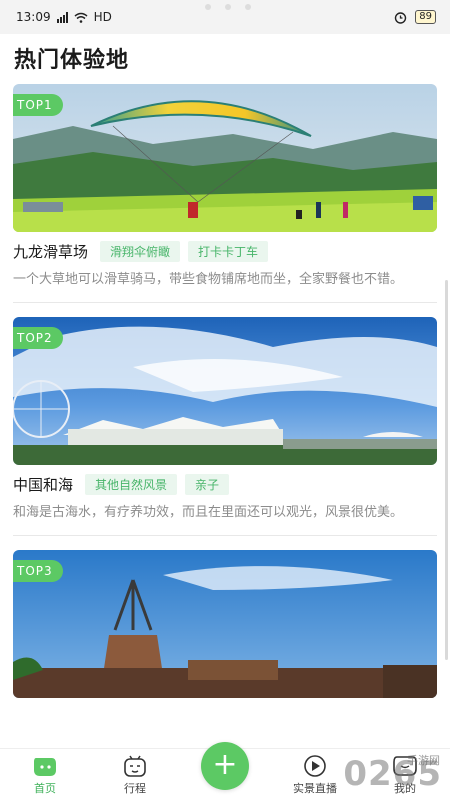  I want to click on status-left: 13:09 HD, so click(64, 17).